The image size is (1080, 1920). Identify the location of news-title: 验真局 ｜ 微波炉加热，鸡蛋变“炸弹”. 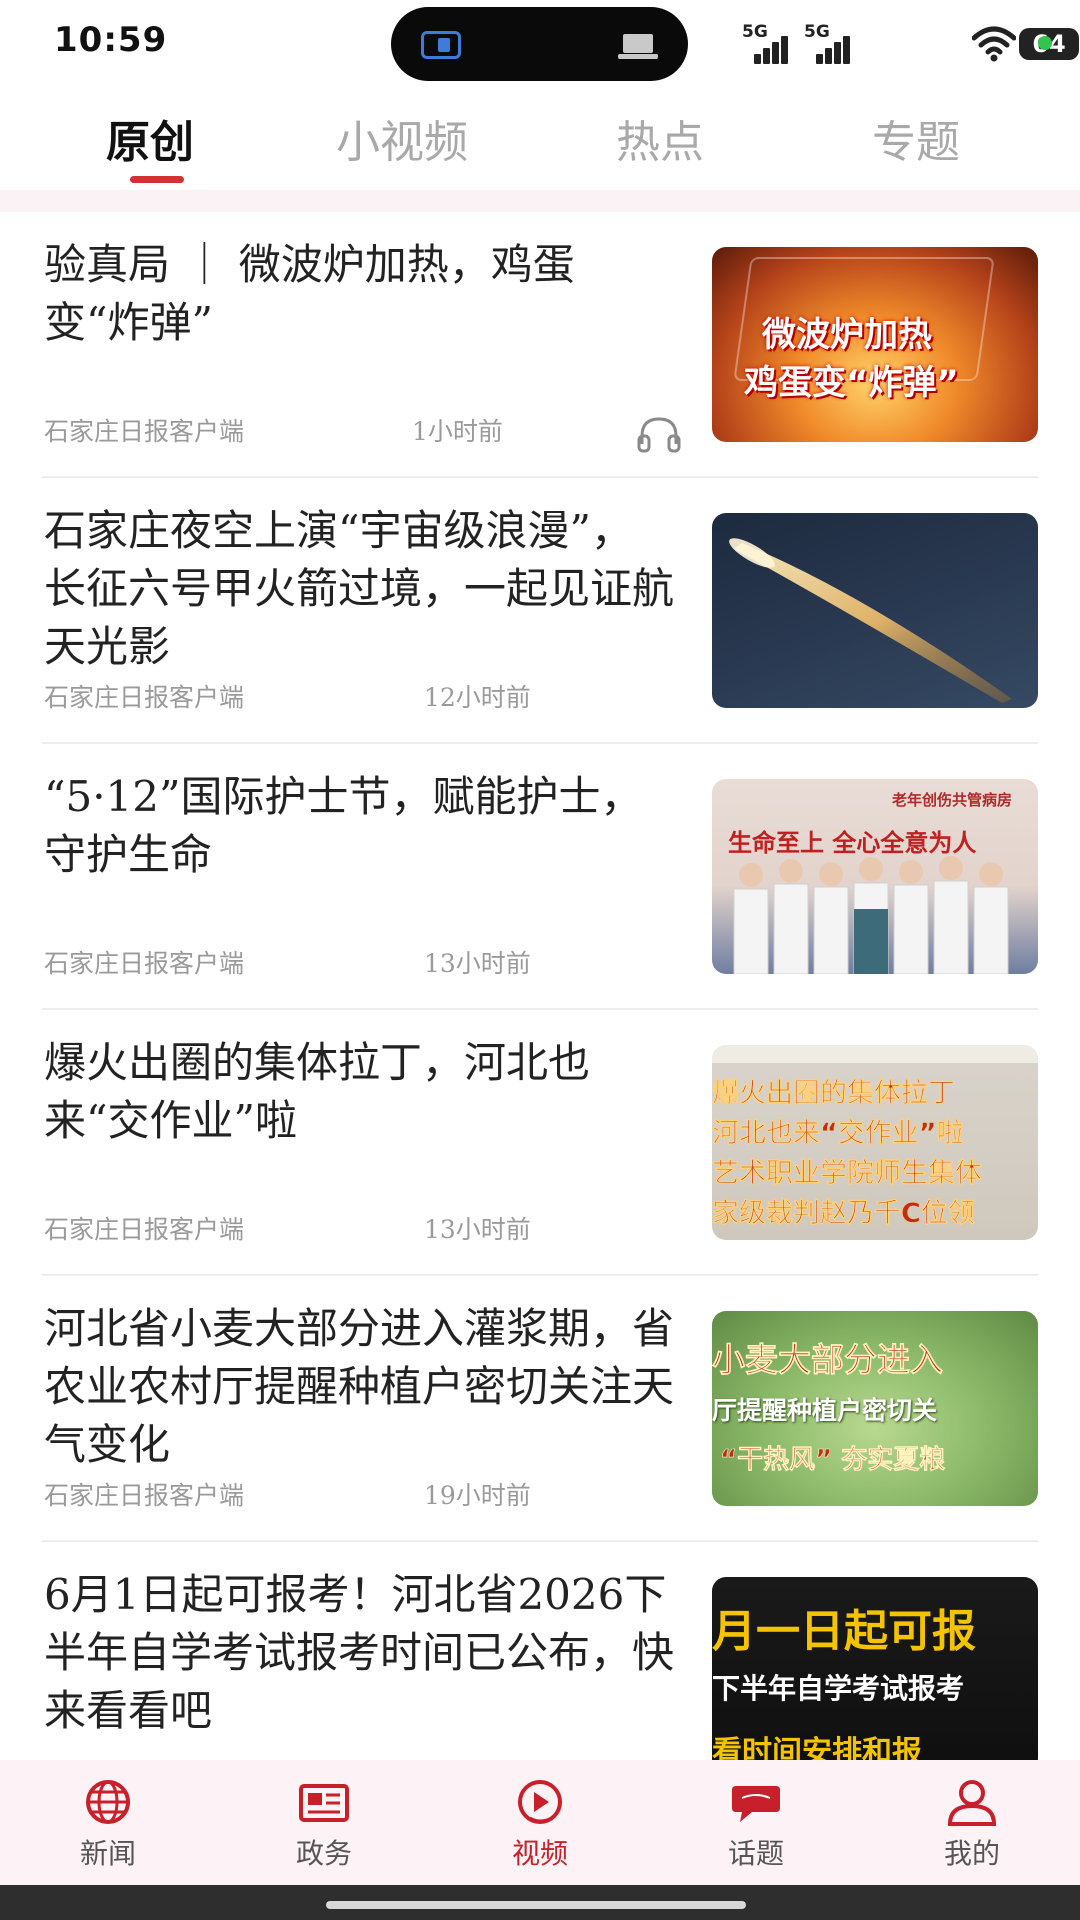
(309, 293).